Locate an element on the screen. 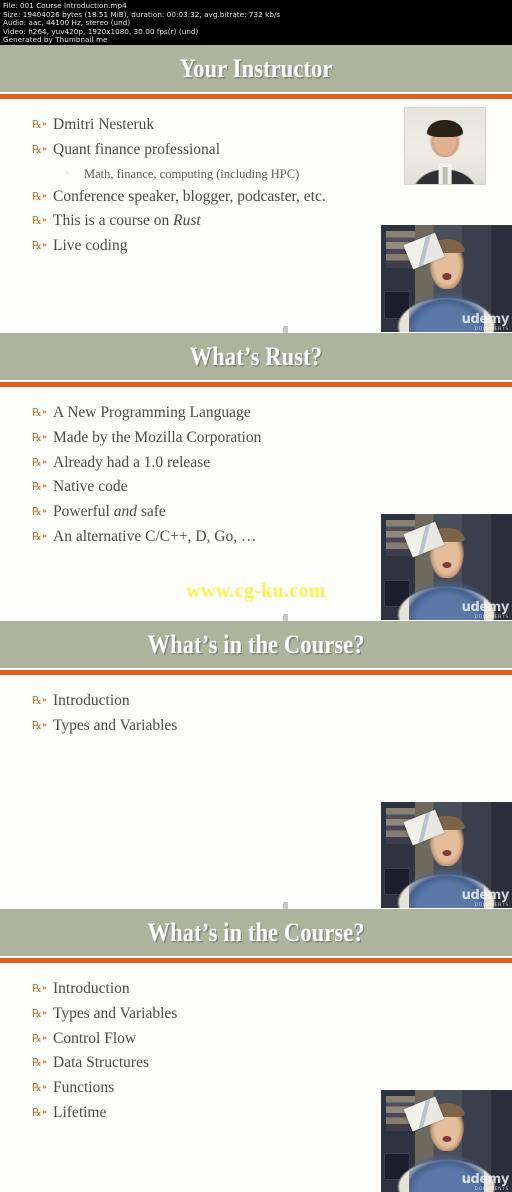  list-item-label: Math, finance, computing (including HPC) is located at coordinates (192, 173).